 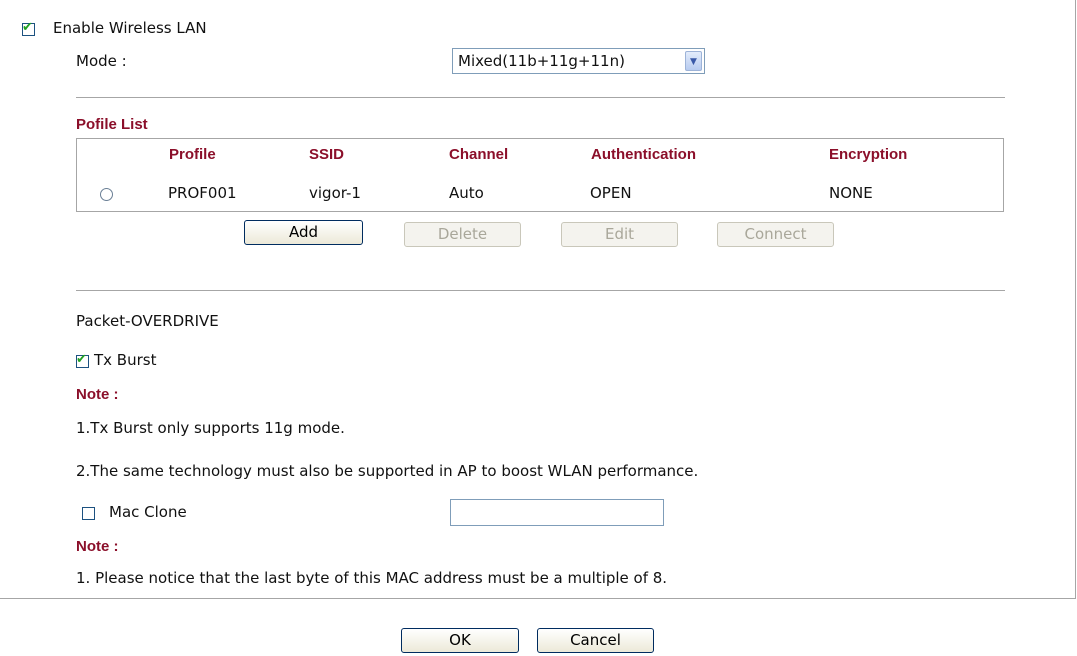 I want to click on mode-select: Mixed(11b+11g+11n) ▼, so click(x=578, y=61).